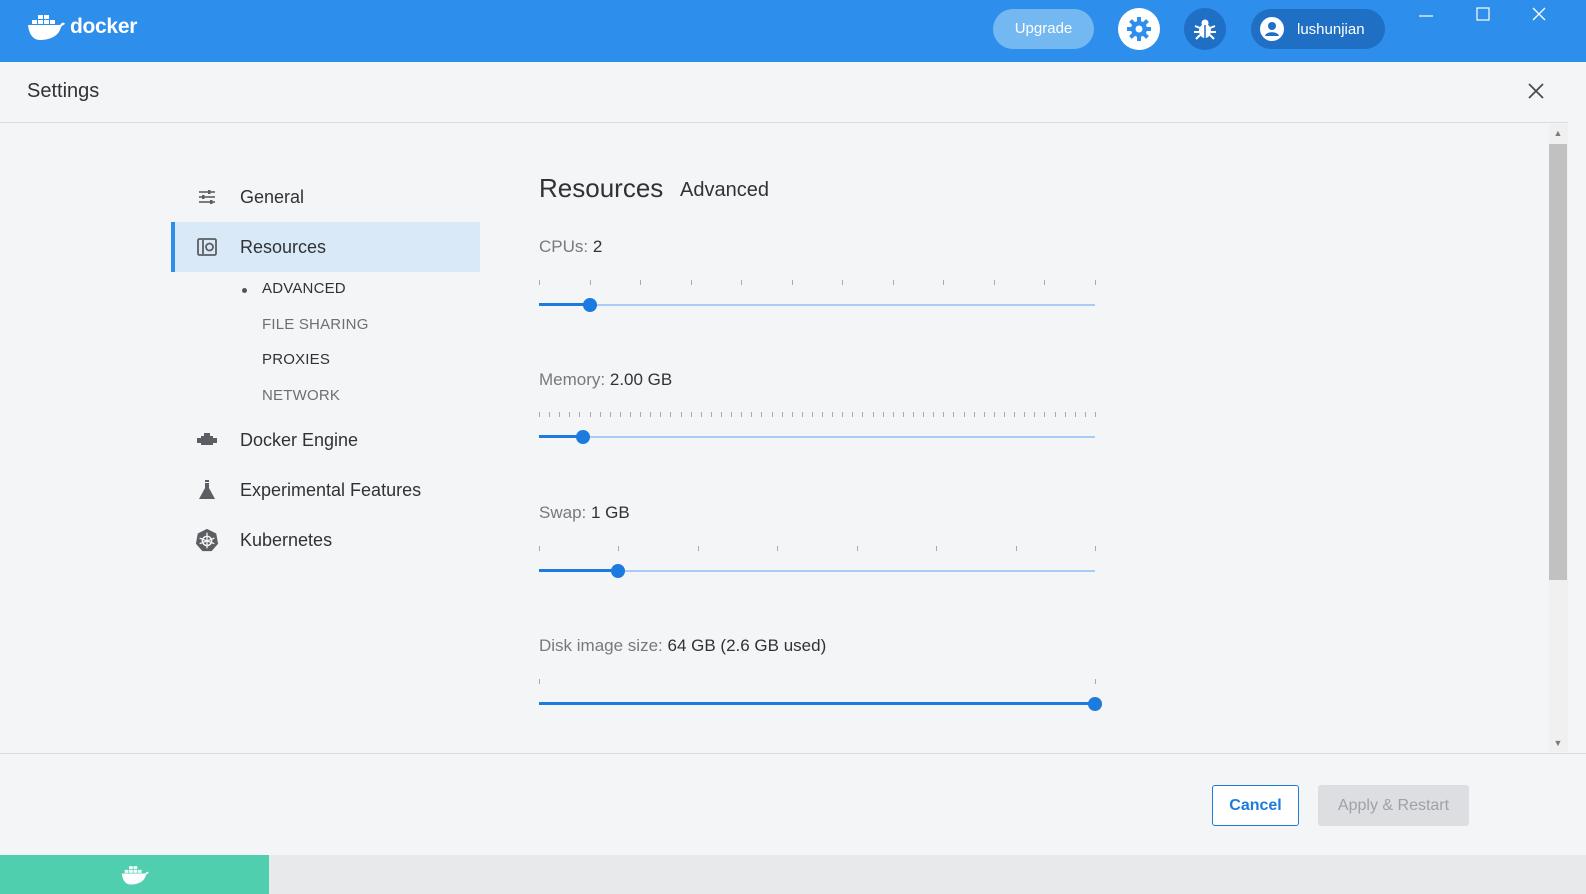  What do you see at coordinates (1331, 29) in the screenshot?
I see `username-label: lushunjian` at bounding box center [1331, 29].